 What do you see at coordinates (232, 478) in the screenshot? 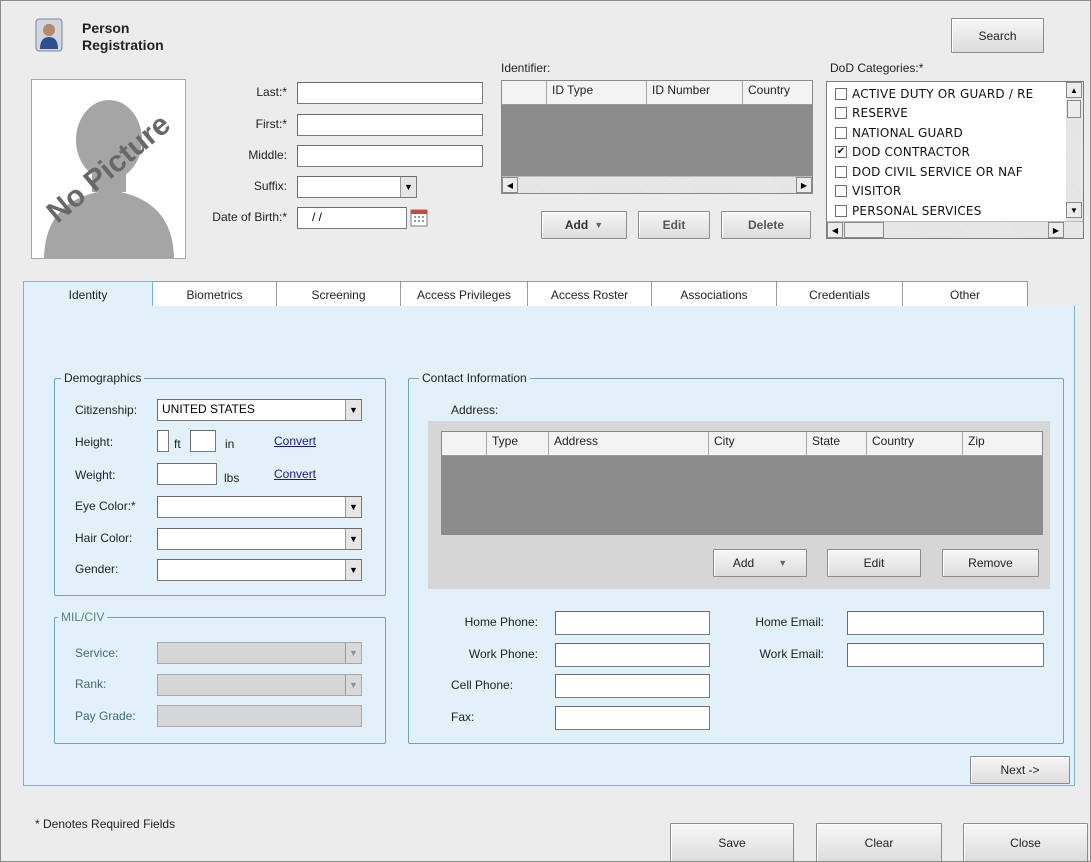
I see `lbs-unit: lbs` at bounding box center [232, 478].